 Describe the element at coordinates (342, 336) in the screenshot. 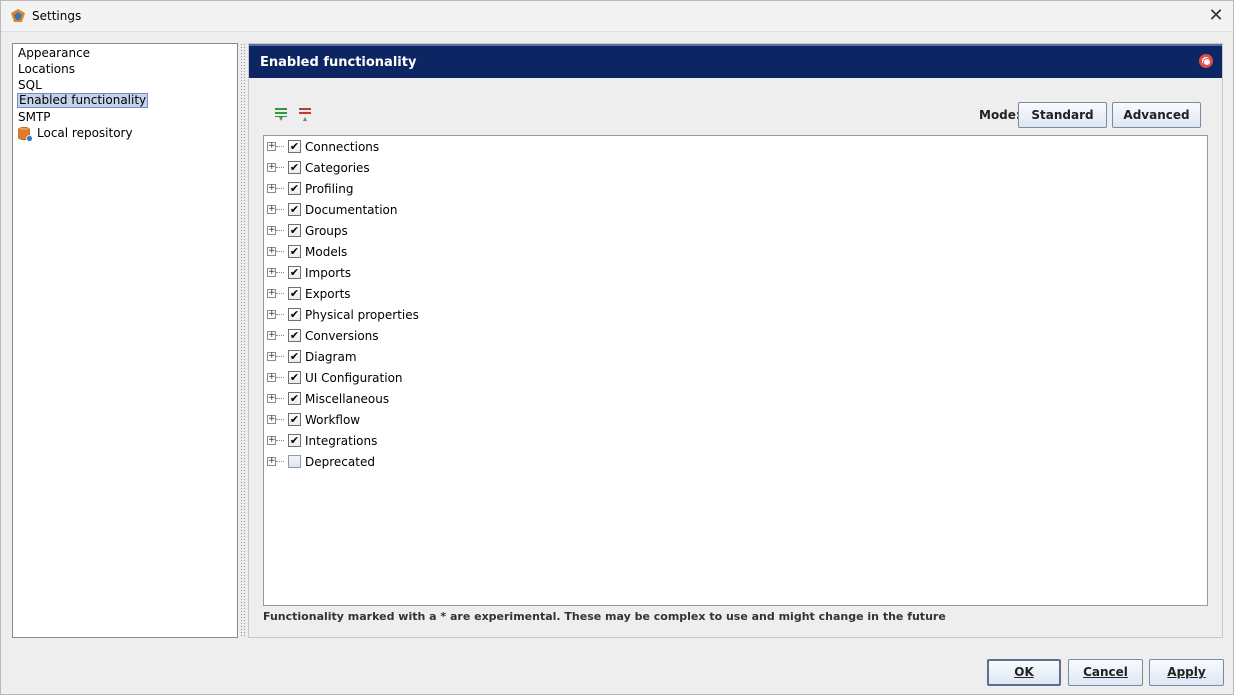

I see `tree-item-label: Conversions` at that location.